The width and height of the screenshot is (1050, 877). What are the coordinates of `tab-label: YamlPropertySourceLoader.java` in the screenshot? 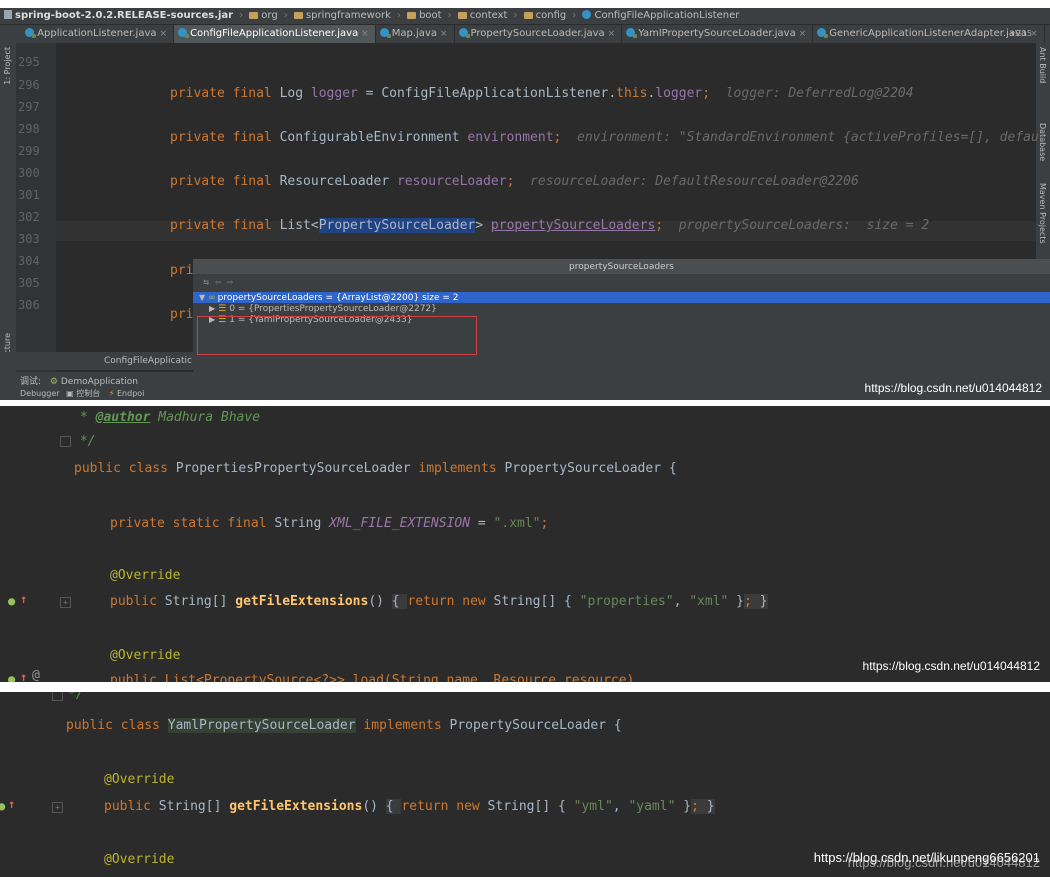 It's located at (717, 33).